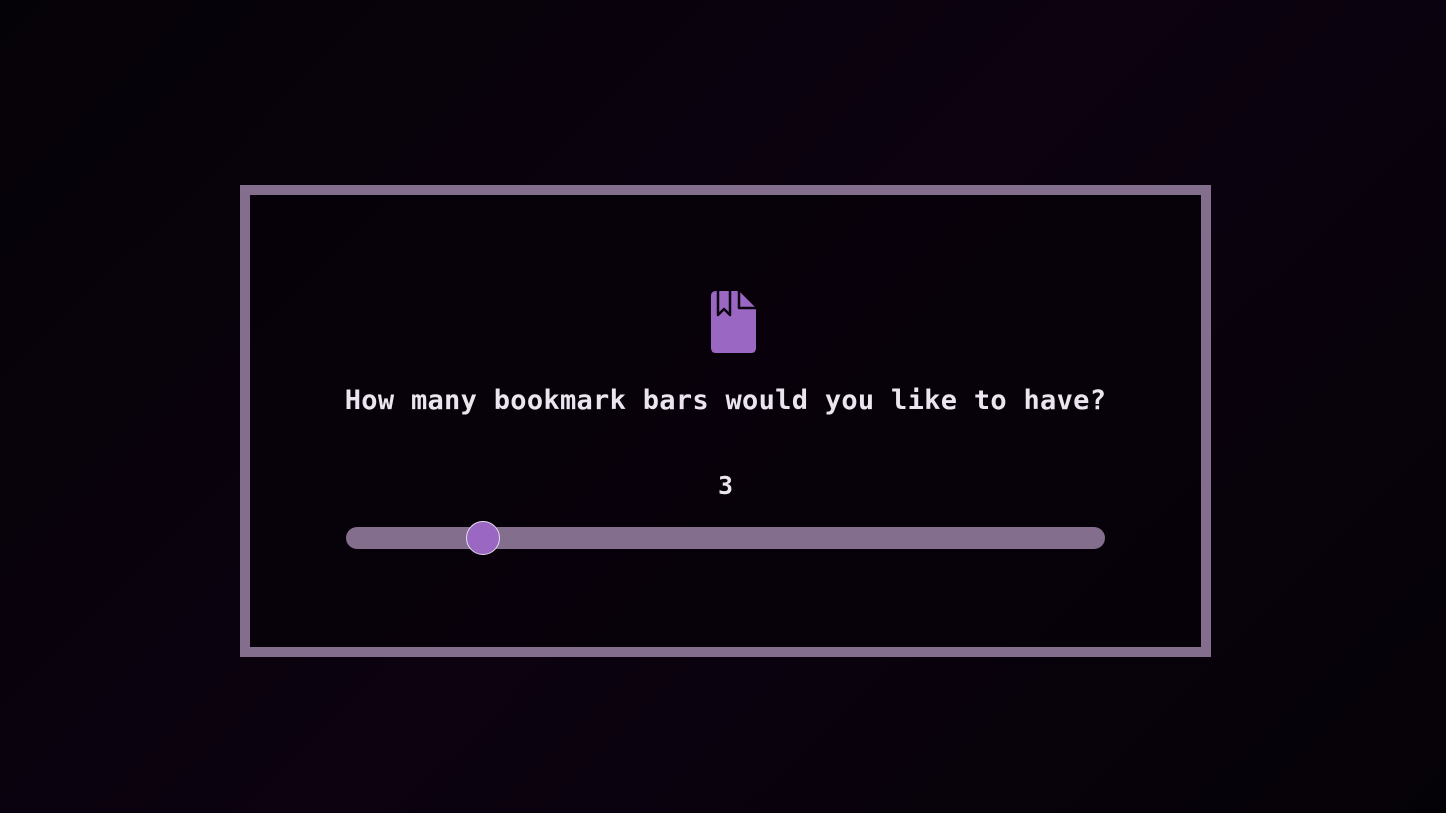 This screenshot has height=813, width=1446. Describe the element at coordinates (725, 485) in the screenshot. I see `slider-value-readout: 3` at that location.